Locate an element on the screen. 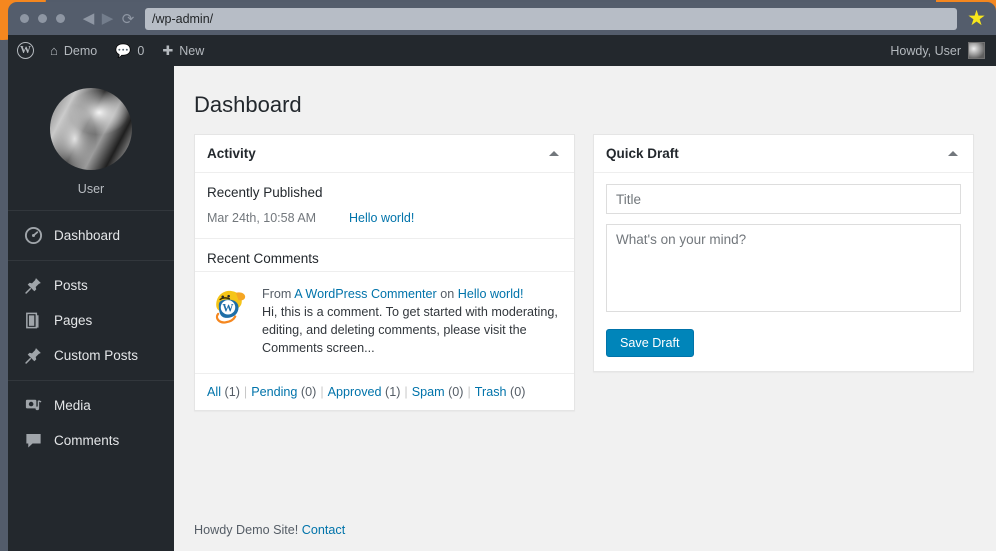  site-name-label: Demo is located at coordinates (80, 50).